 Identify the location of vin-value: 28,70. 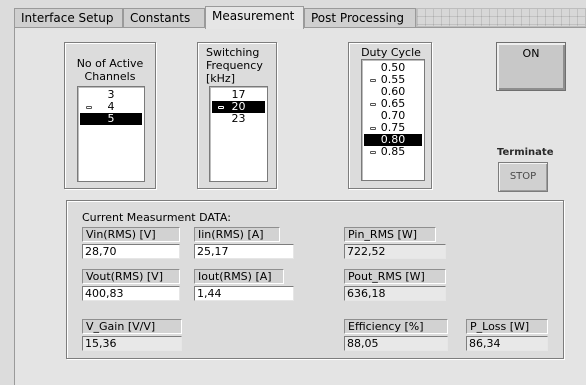
(131, 251).